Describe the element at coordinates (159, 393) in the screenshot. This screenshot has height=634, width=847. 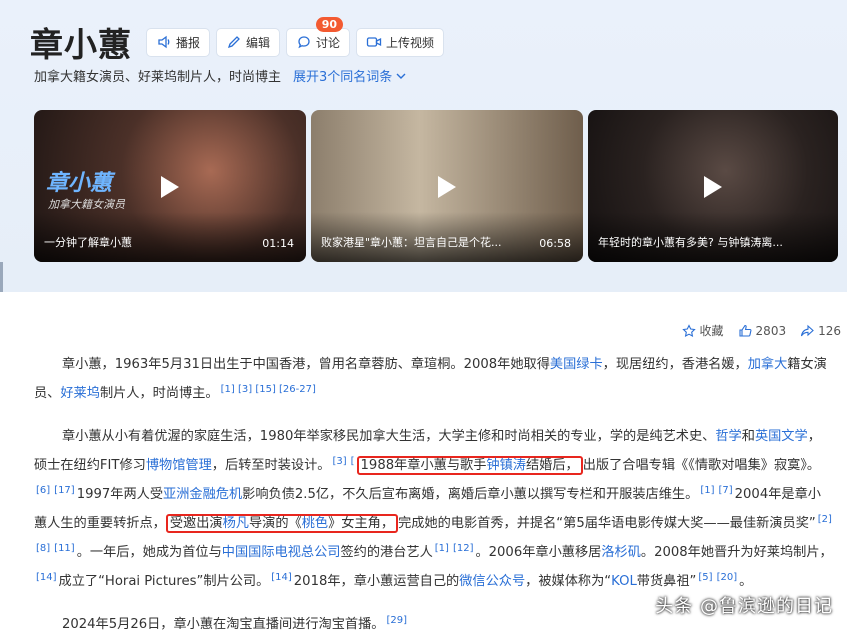
I see `text: 制片人，时尚博主。` at that location.